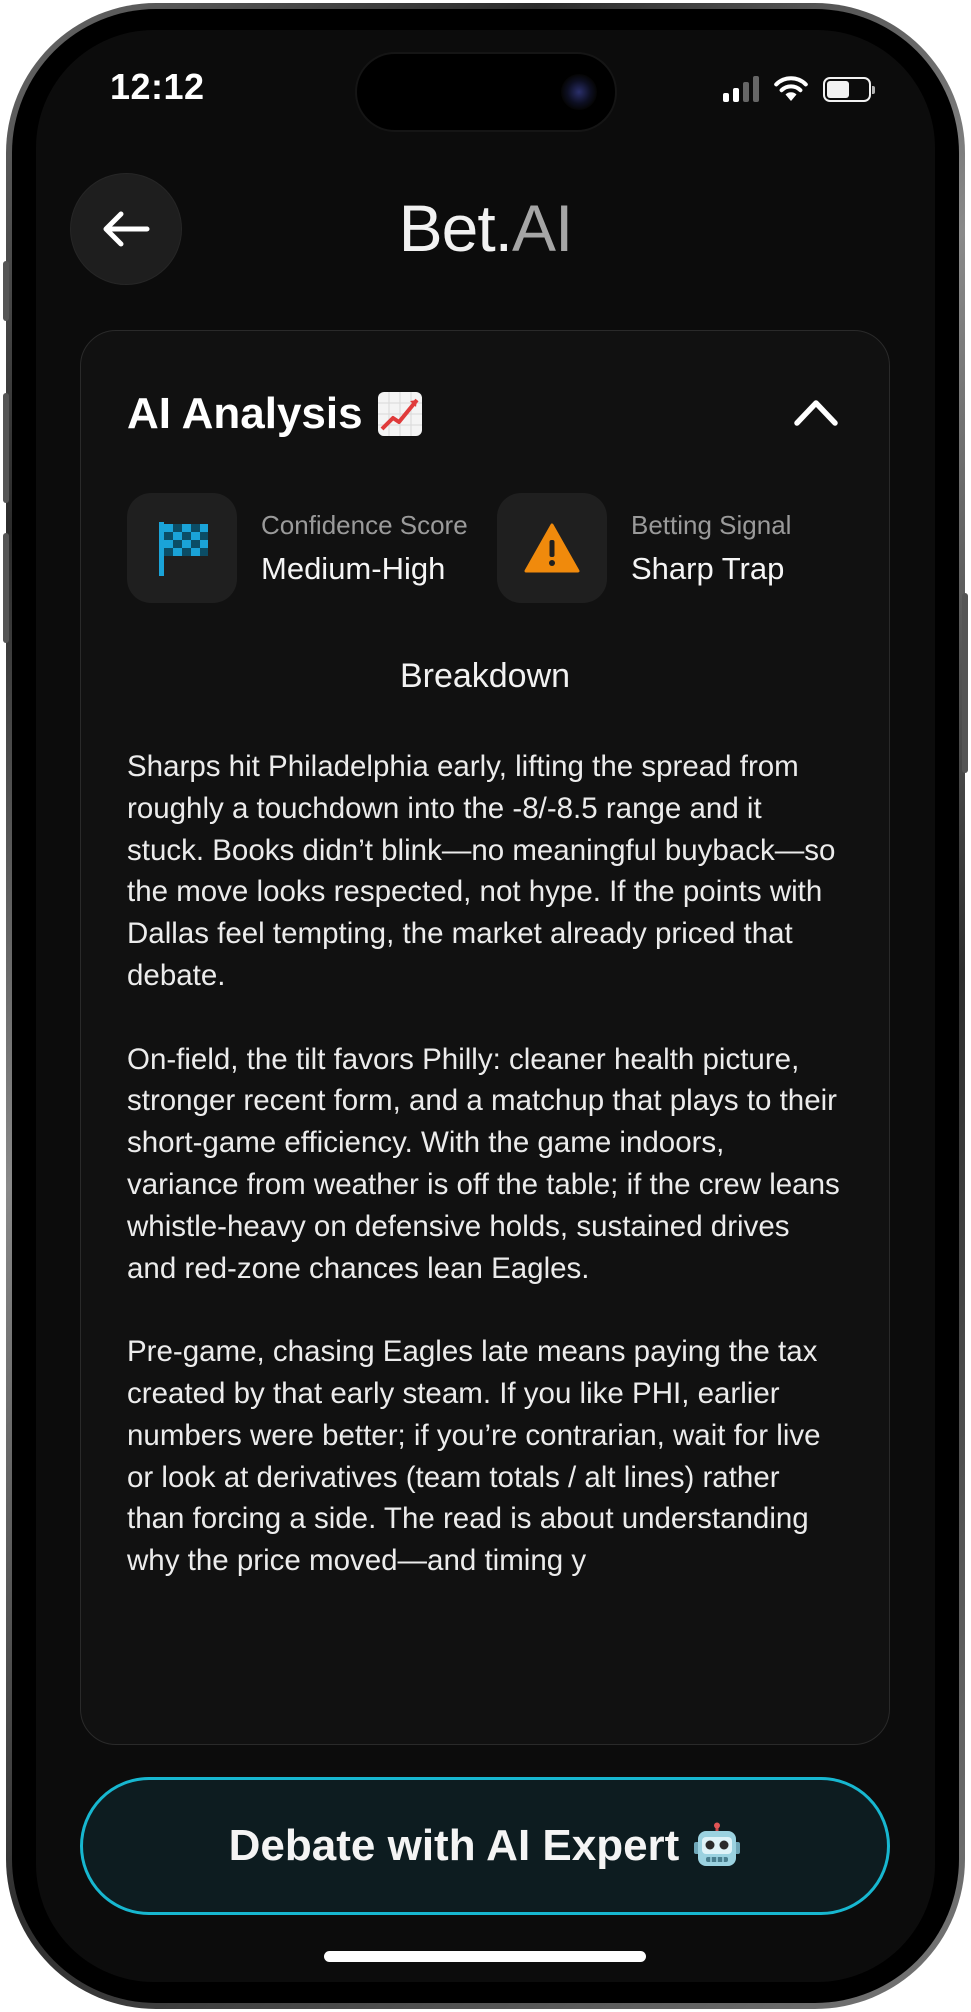 This screenshot has width=971, height=2012. I want to click on confidence-icon-tile, so click(182, 548).